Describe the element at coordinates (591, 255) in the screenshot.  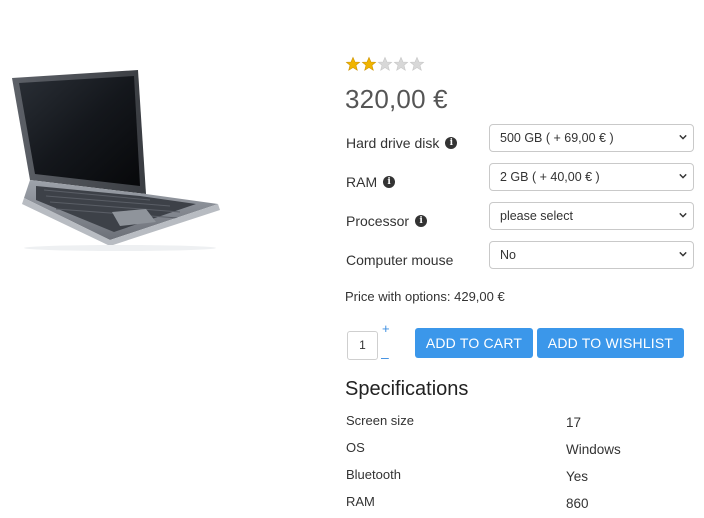
I see `computer-mouse-select: No` at that location.